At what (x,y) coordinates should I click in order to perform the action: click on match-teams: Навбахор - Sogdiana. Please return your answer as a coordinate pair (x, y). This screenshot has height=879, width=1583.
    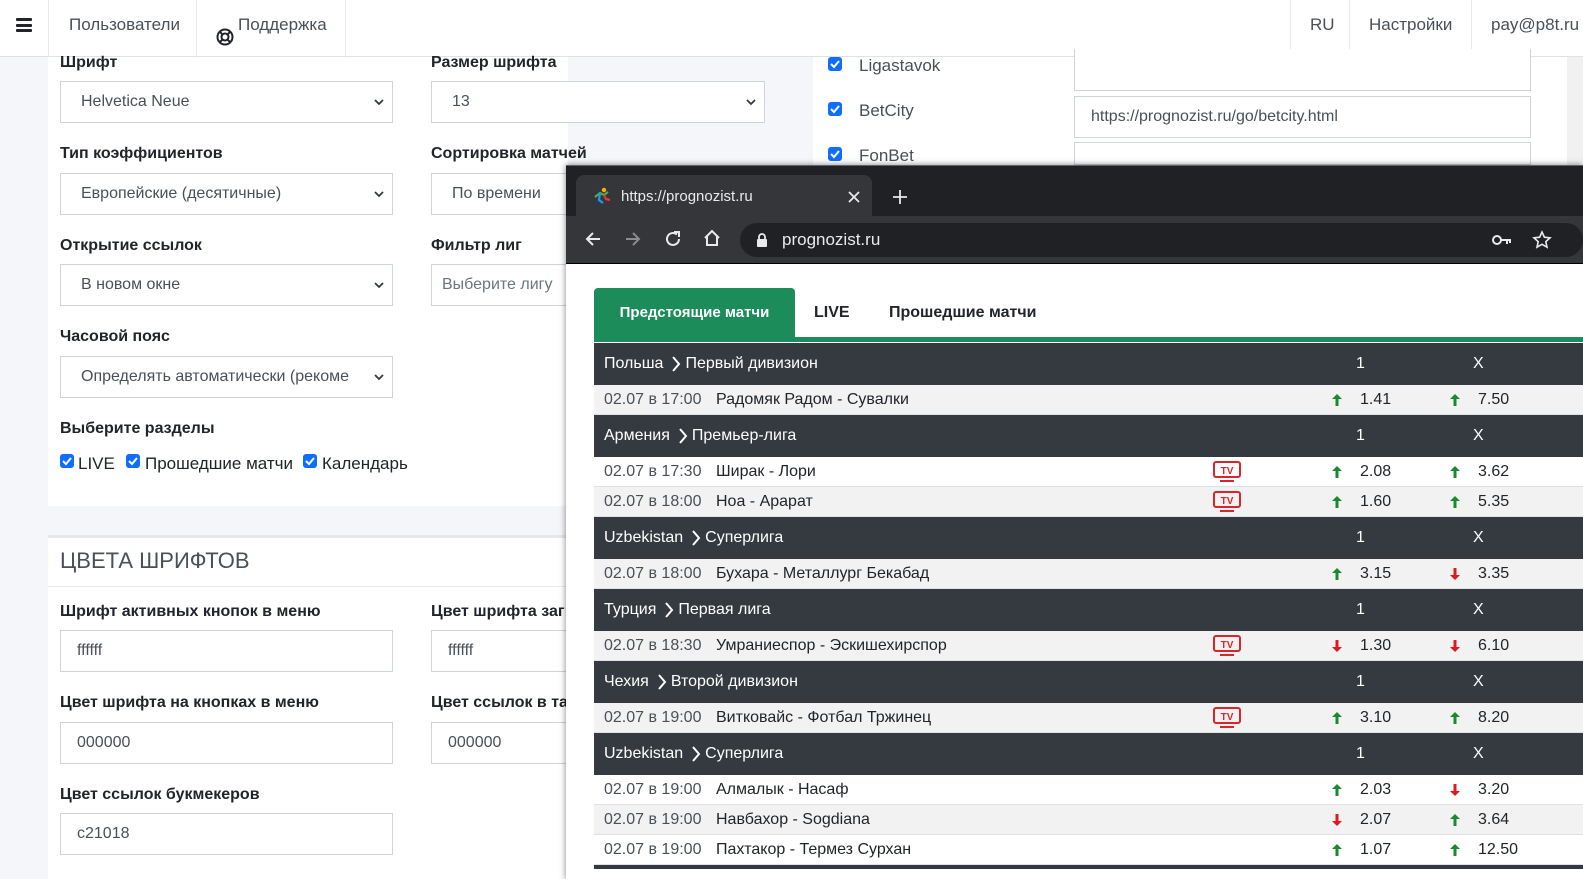
    Looking at the image, I should click on (793, 820).